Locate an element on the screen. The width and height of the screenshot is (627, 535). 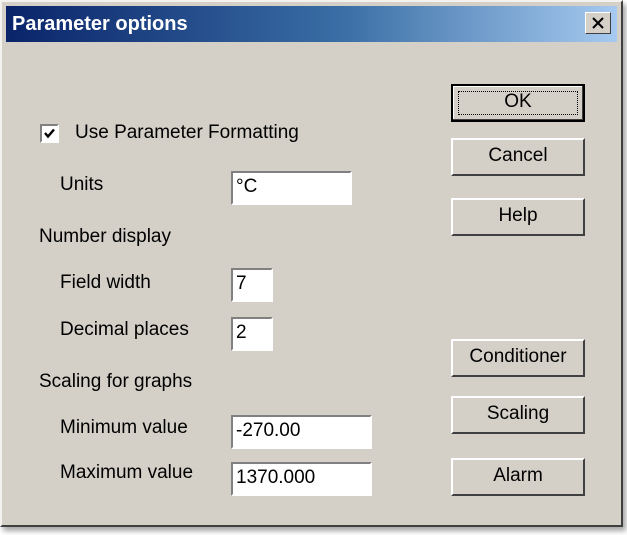
close-icon is located at coordinates (598, 23).